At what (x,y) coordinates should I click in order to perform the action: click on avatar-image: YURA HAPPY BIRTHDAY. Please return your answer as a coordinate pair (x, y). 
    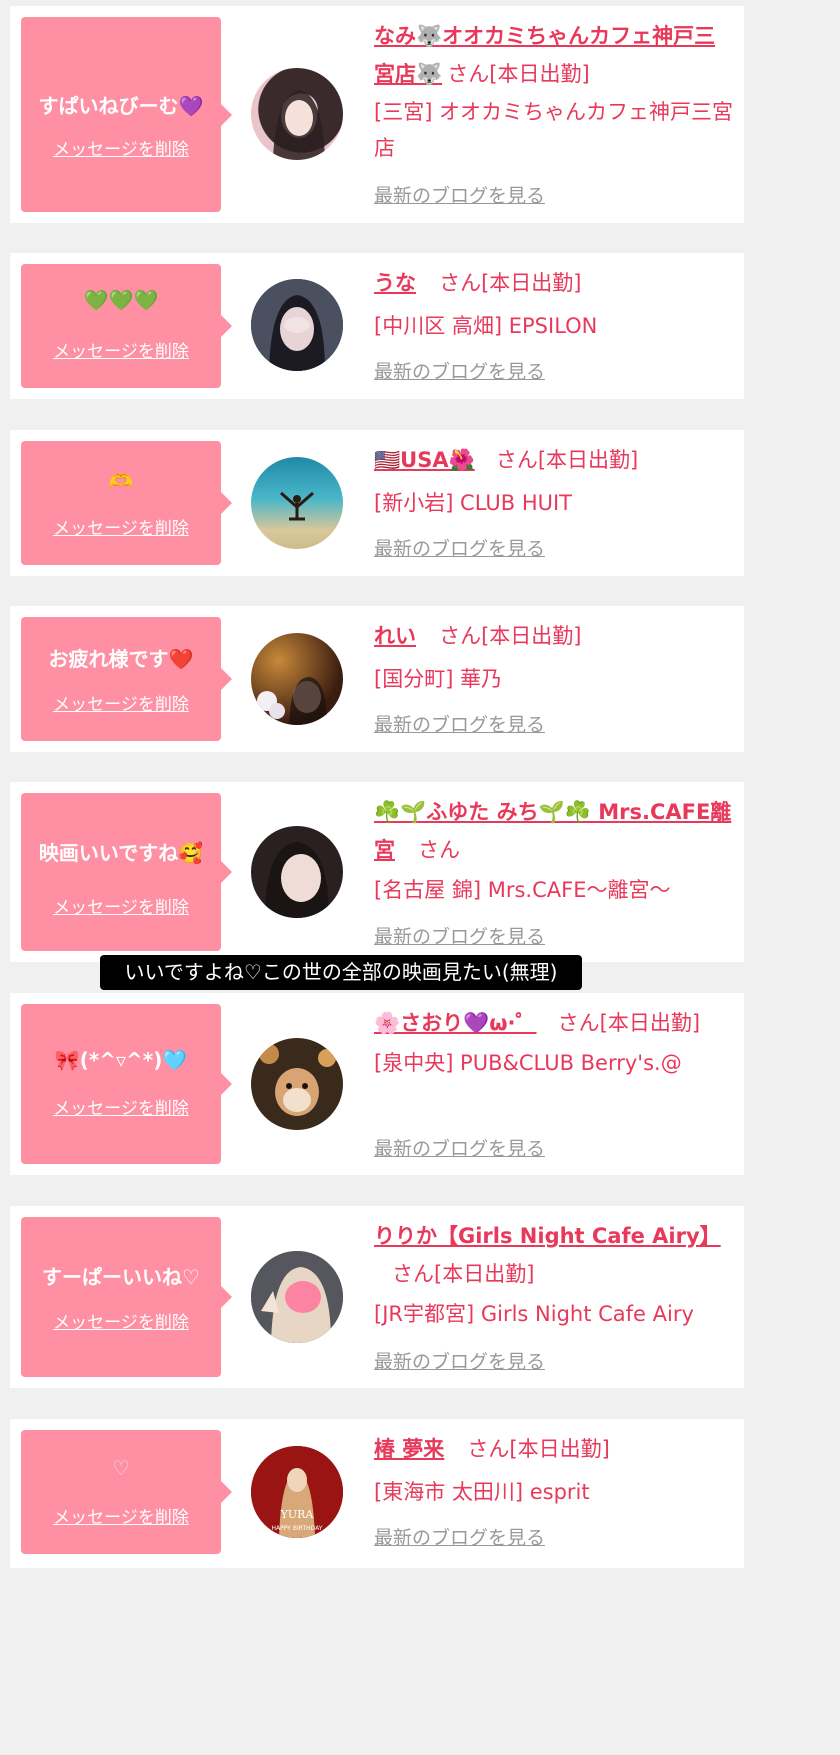
    Looking at the image, I should click on (297, 1492).